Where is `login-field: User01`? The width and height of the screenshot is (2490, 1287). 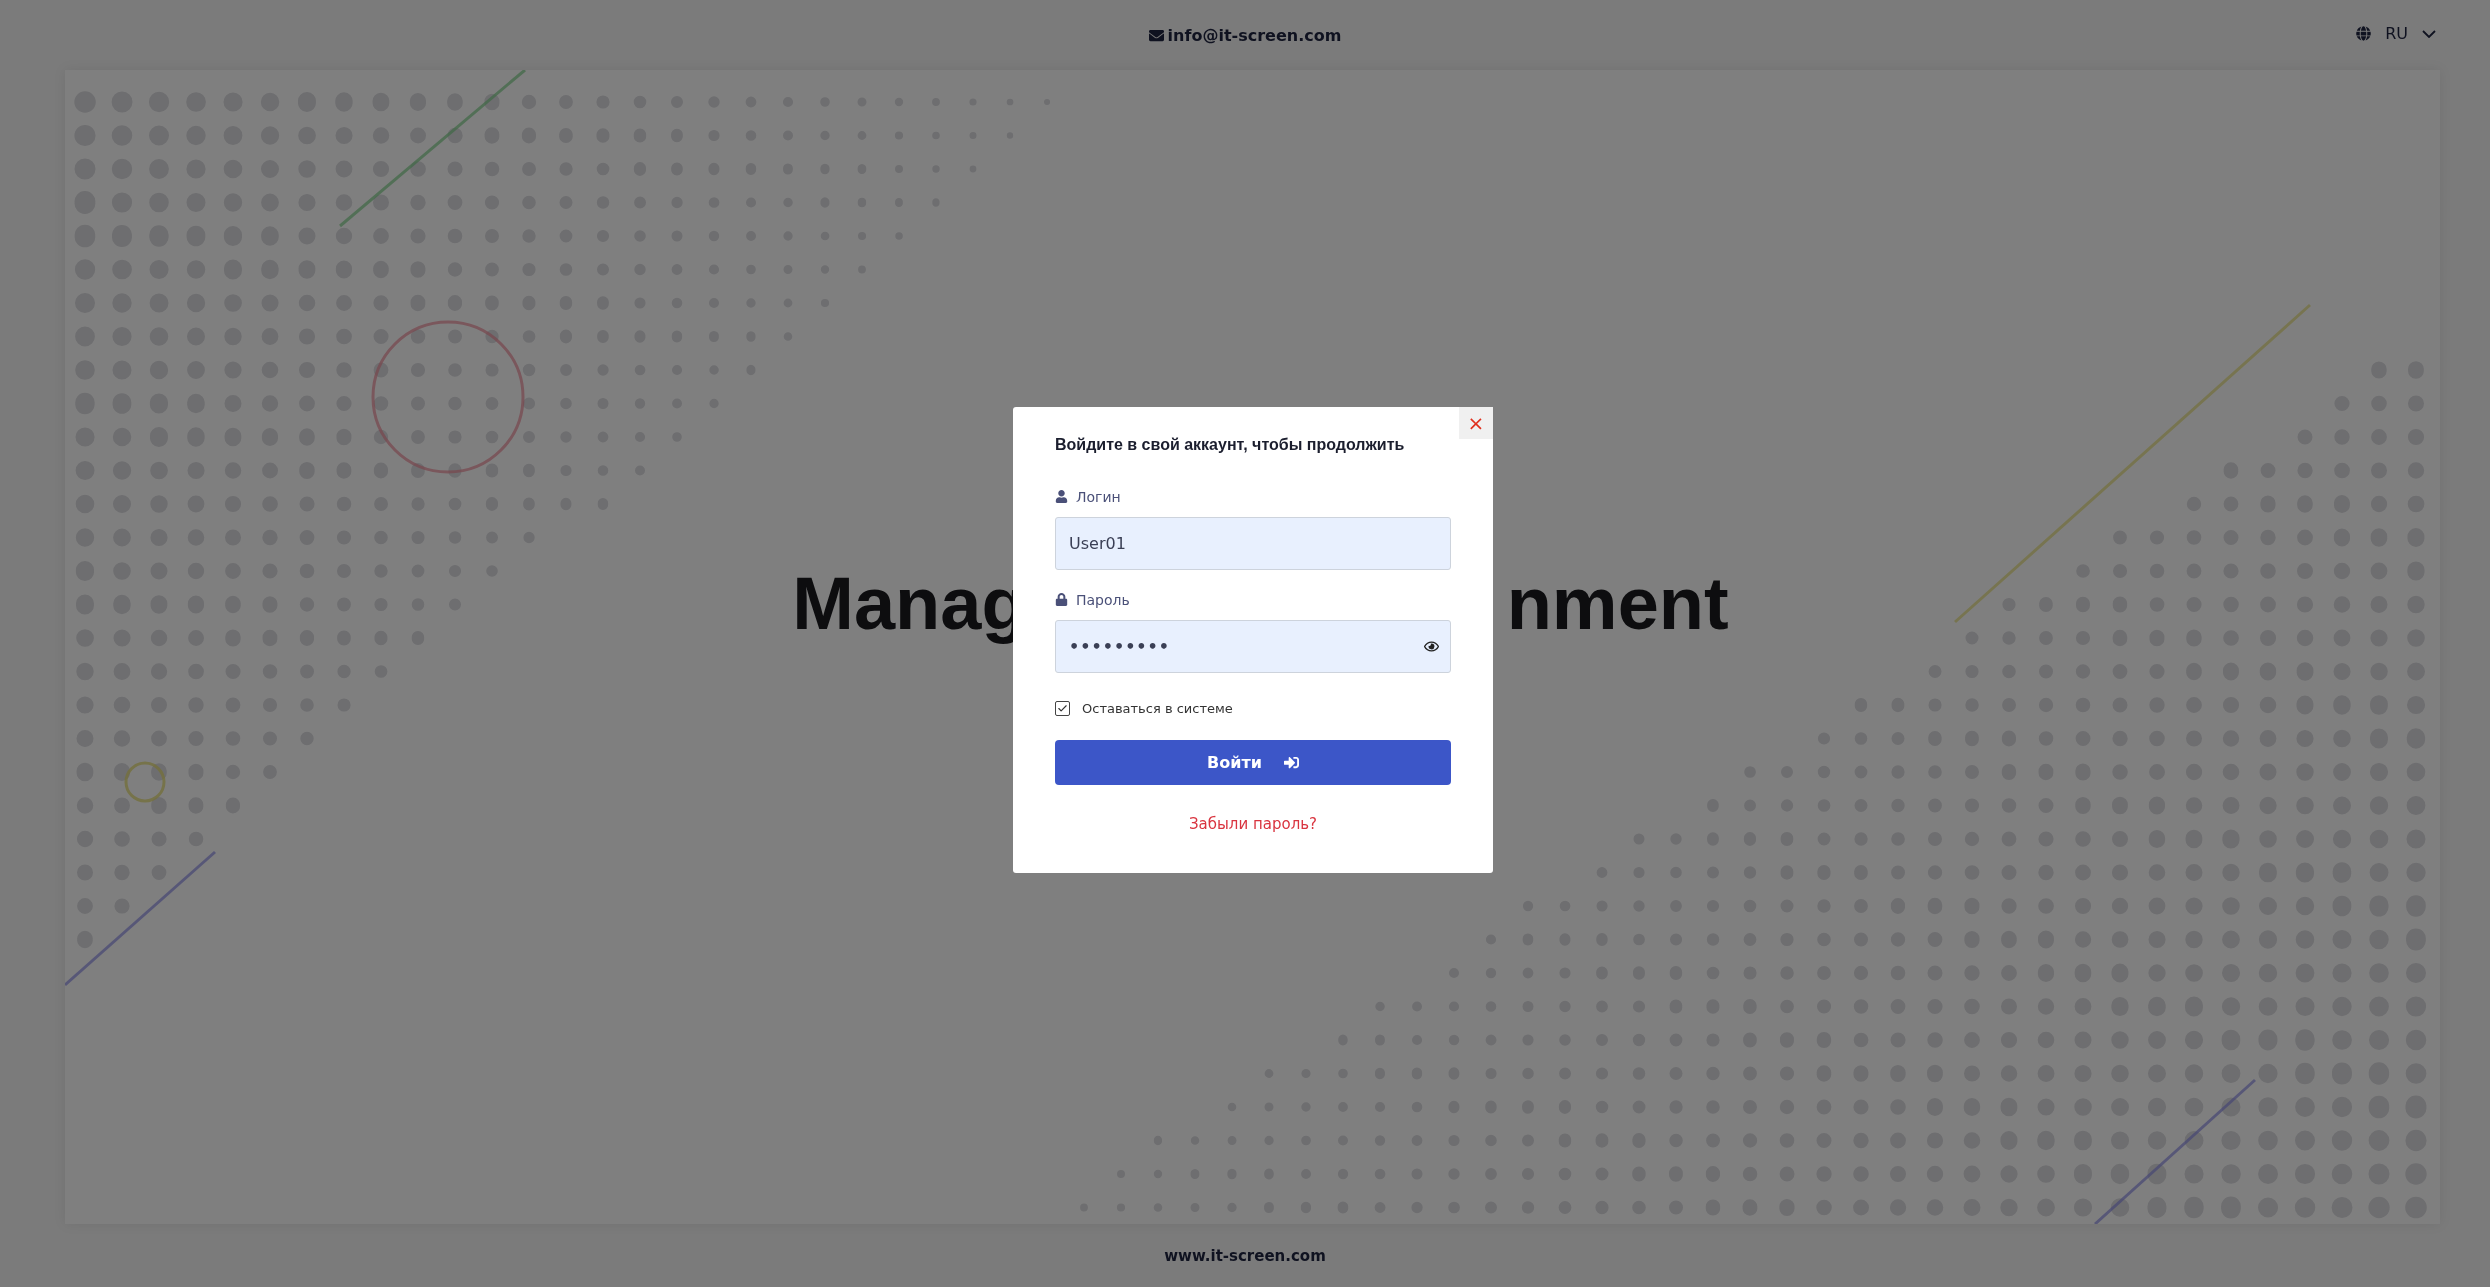
login-field: User01 is located at coordinates (1253, 543).